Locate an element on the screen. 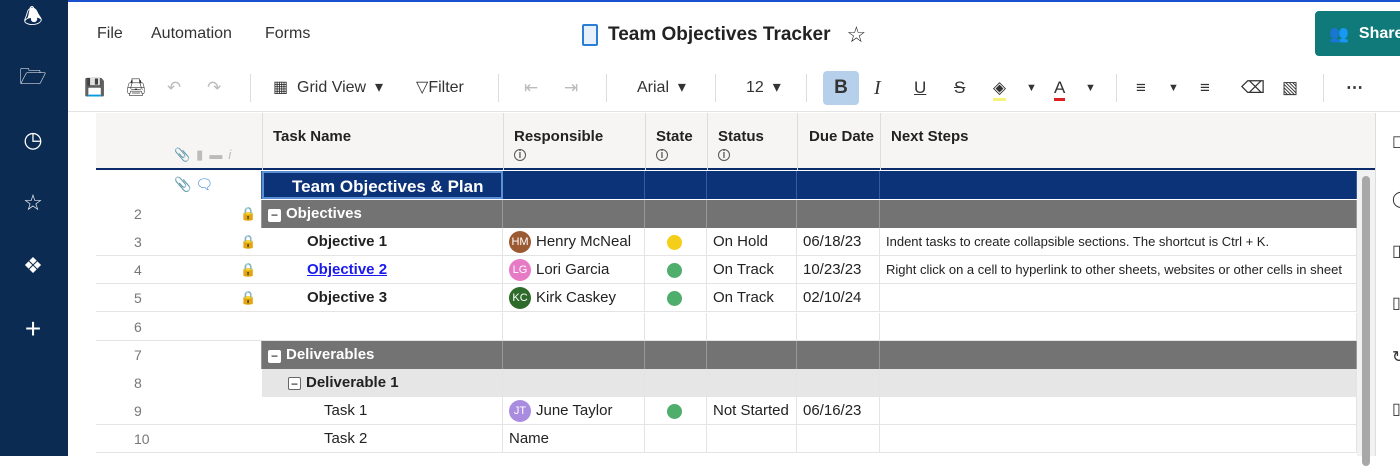 The height and width of the screenshot is (466, 1400). font-size-dropdown: 12 ▾ is located at coordinates (763, 88).